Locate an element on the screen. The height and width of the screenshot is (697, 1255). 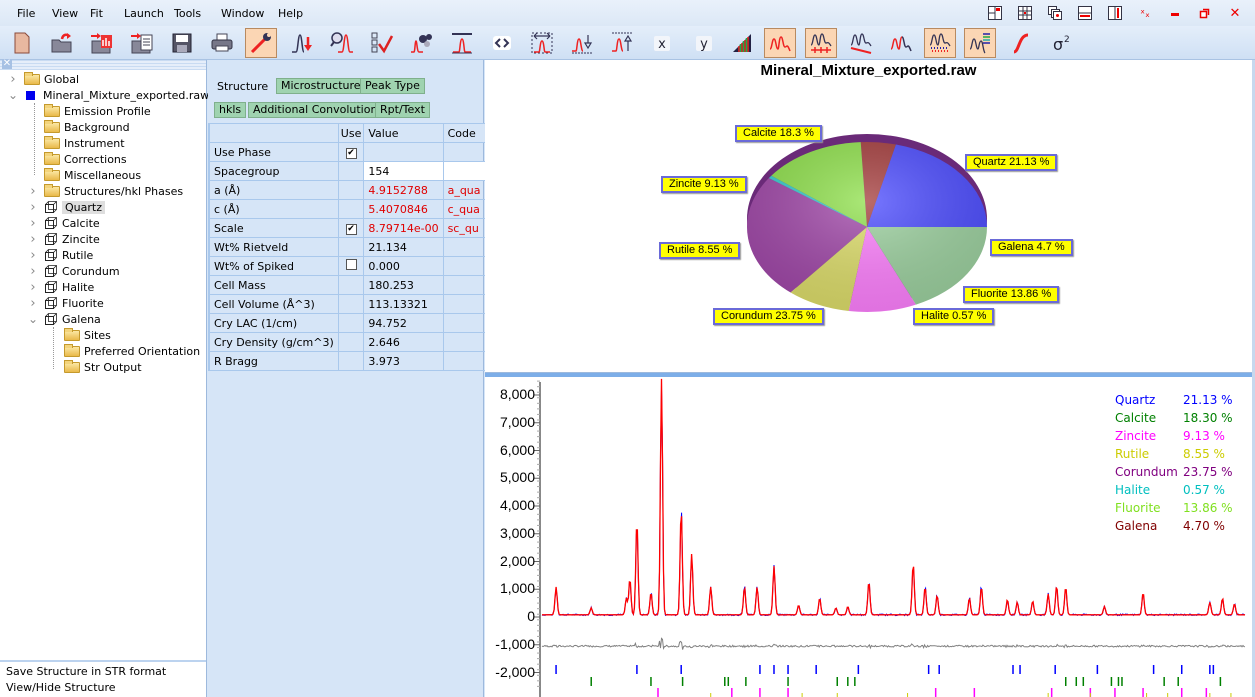
value-cell: 8.79714e-00 is located at coordinates (403, 228).